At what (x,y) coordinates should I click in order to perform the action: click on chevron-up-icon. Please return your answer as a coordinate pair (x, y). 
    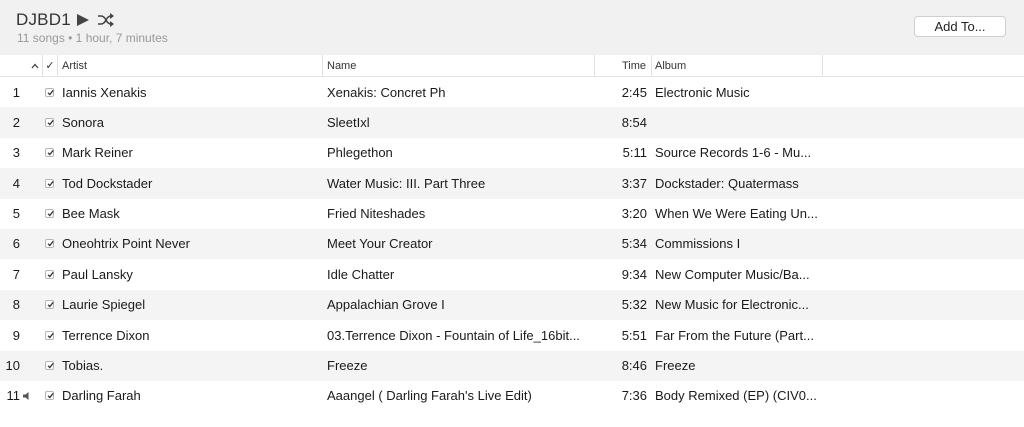
    Looking at the image, I should click on (35, 65).